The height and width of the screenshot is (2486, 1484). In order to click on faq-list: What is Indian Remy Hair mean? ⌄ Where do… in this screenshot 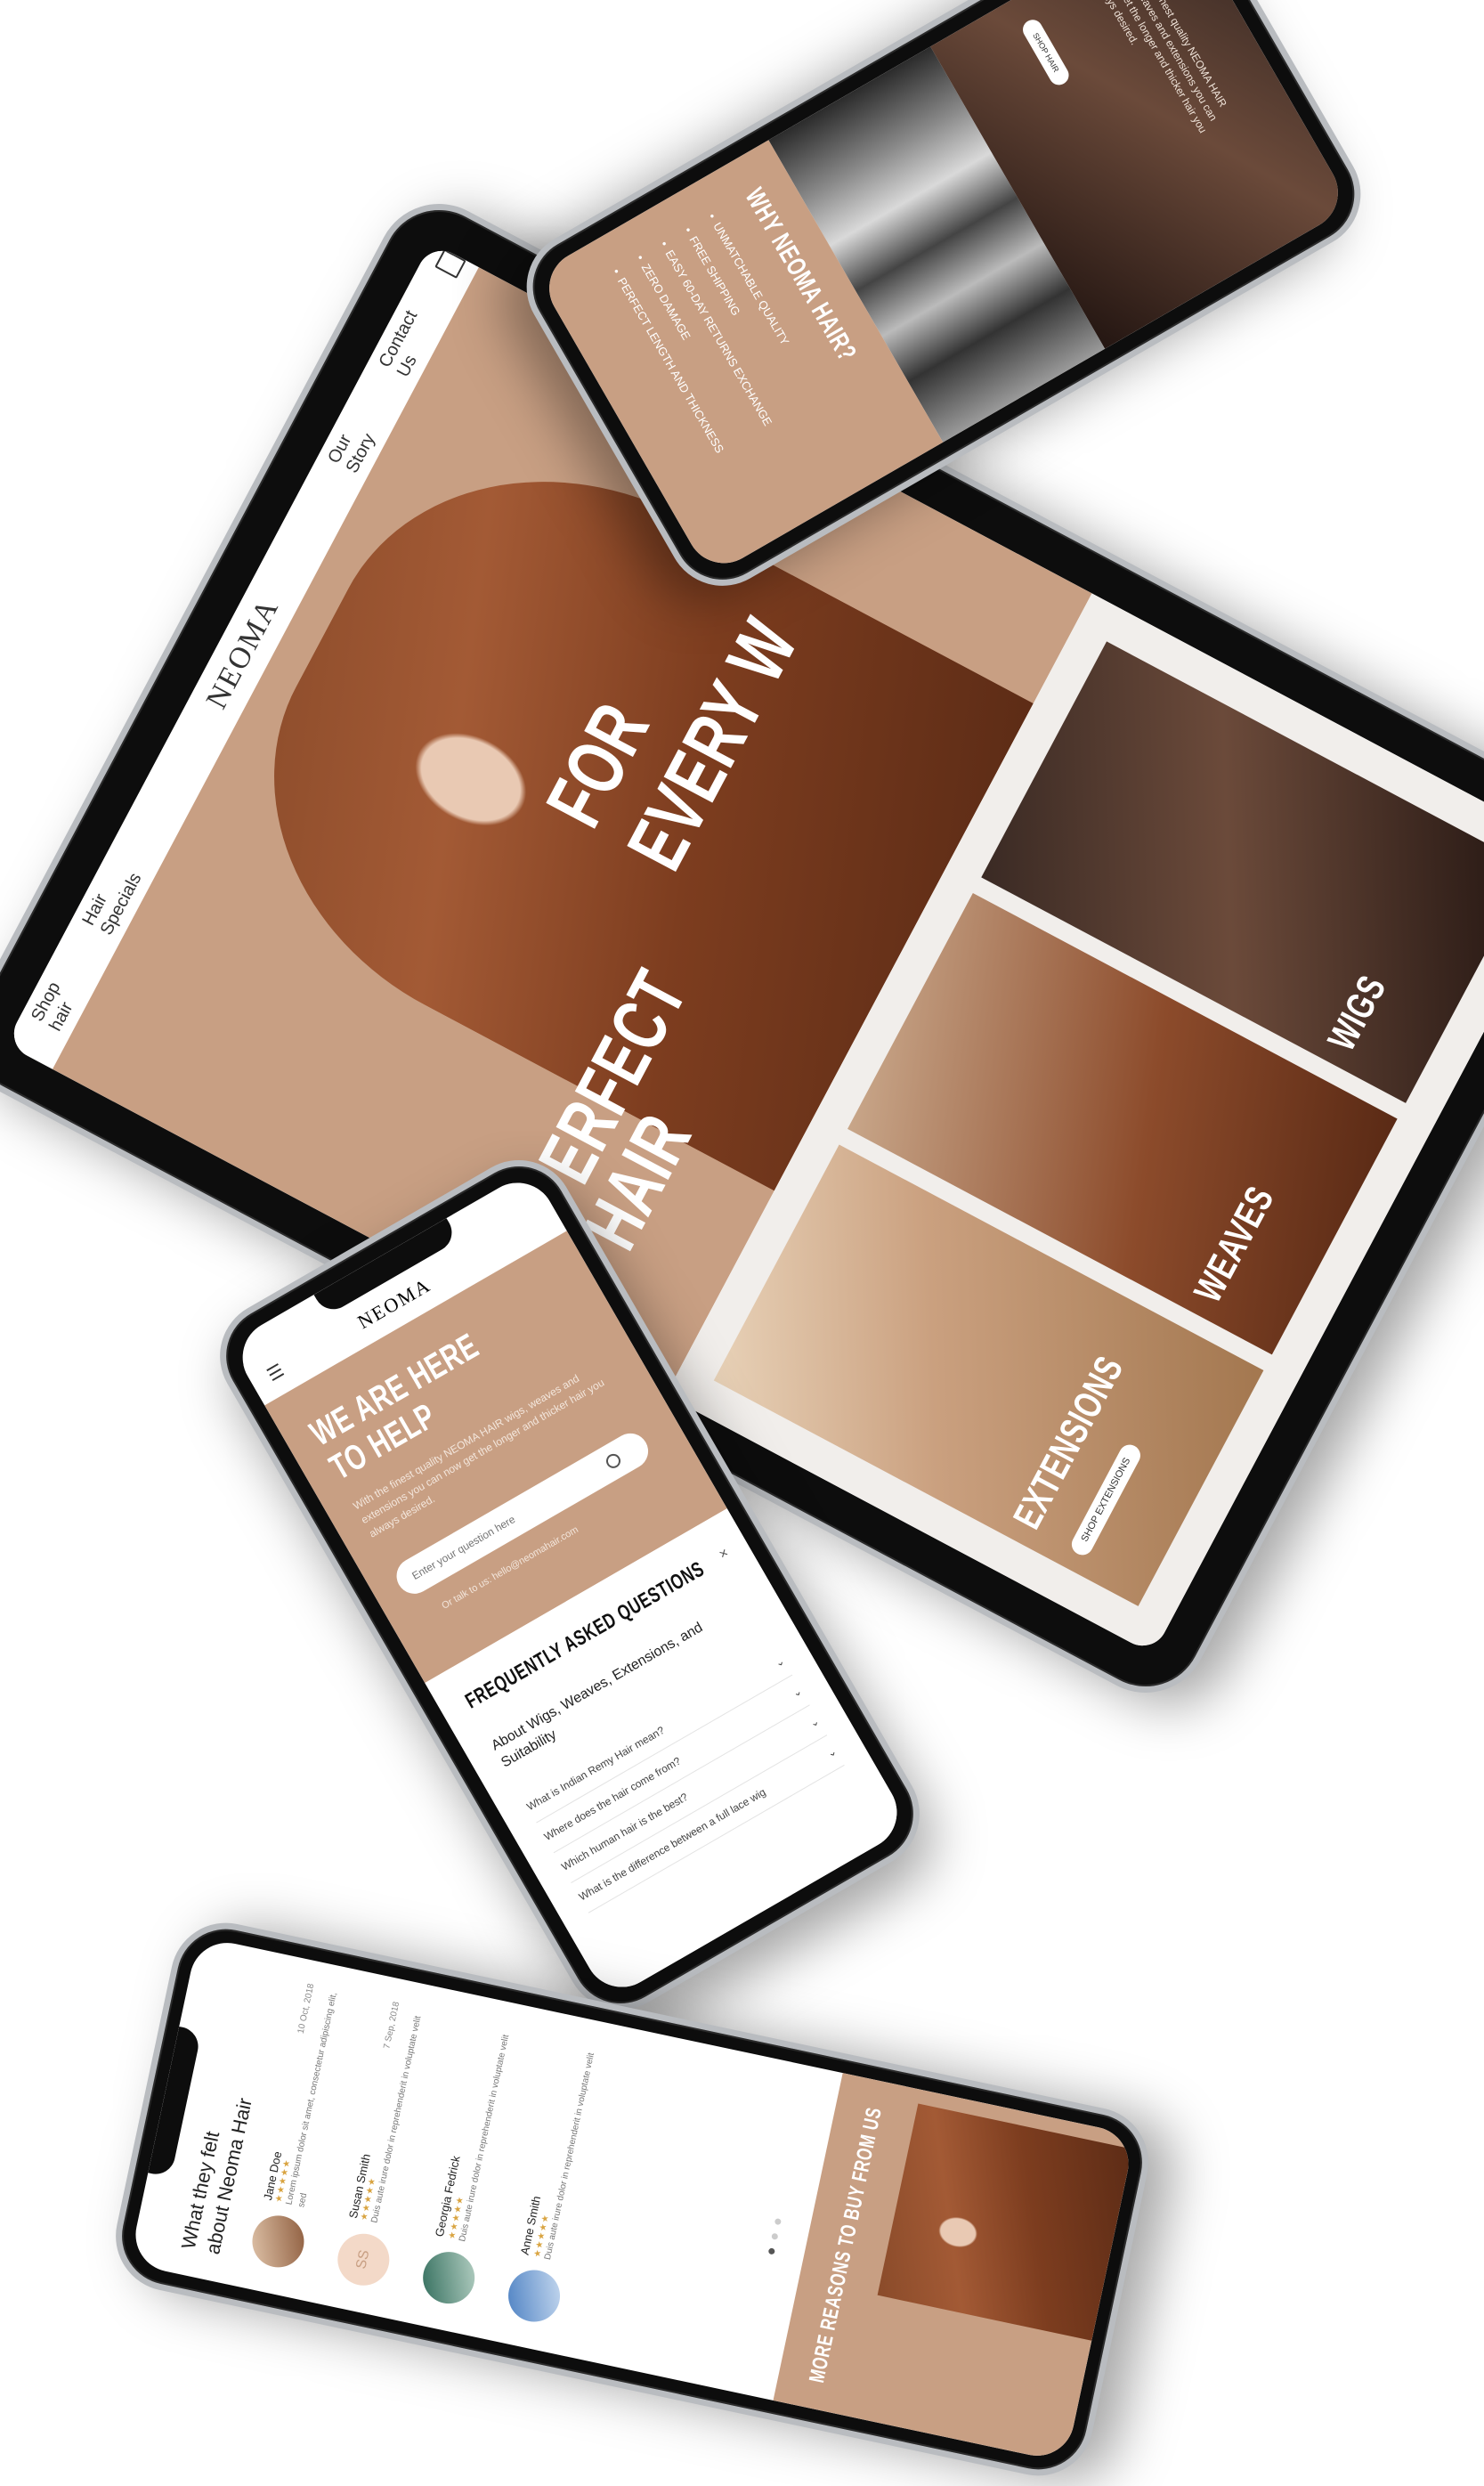, I will do `click(682, 1779)`.